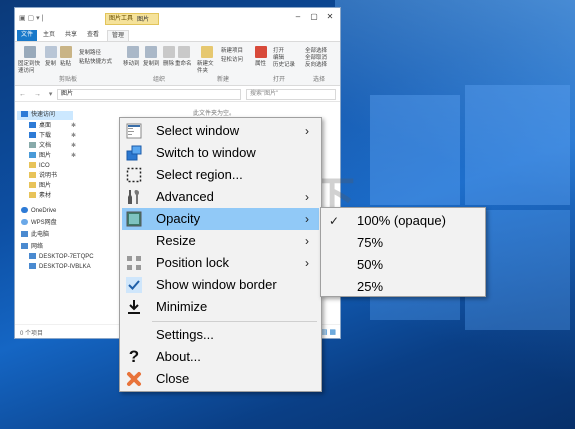 Image resolution: width=575 pixels, height=429 pixels. What do you see at coordinates (206, 152) in the screenshot?
I see `menu-item-label: Switch to window` at bounding box center [206, 152].